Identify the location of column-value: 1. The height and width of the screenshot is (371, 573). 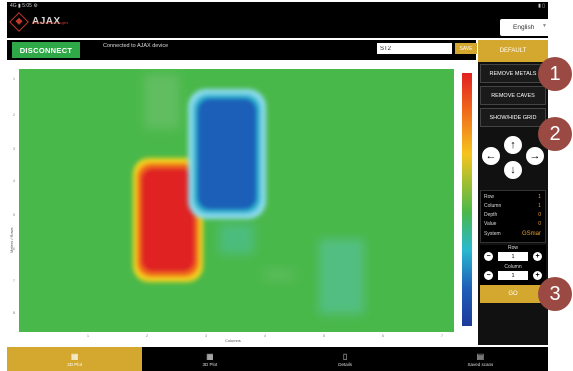
(513, 275).